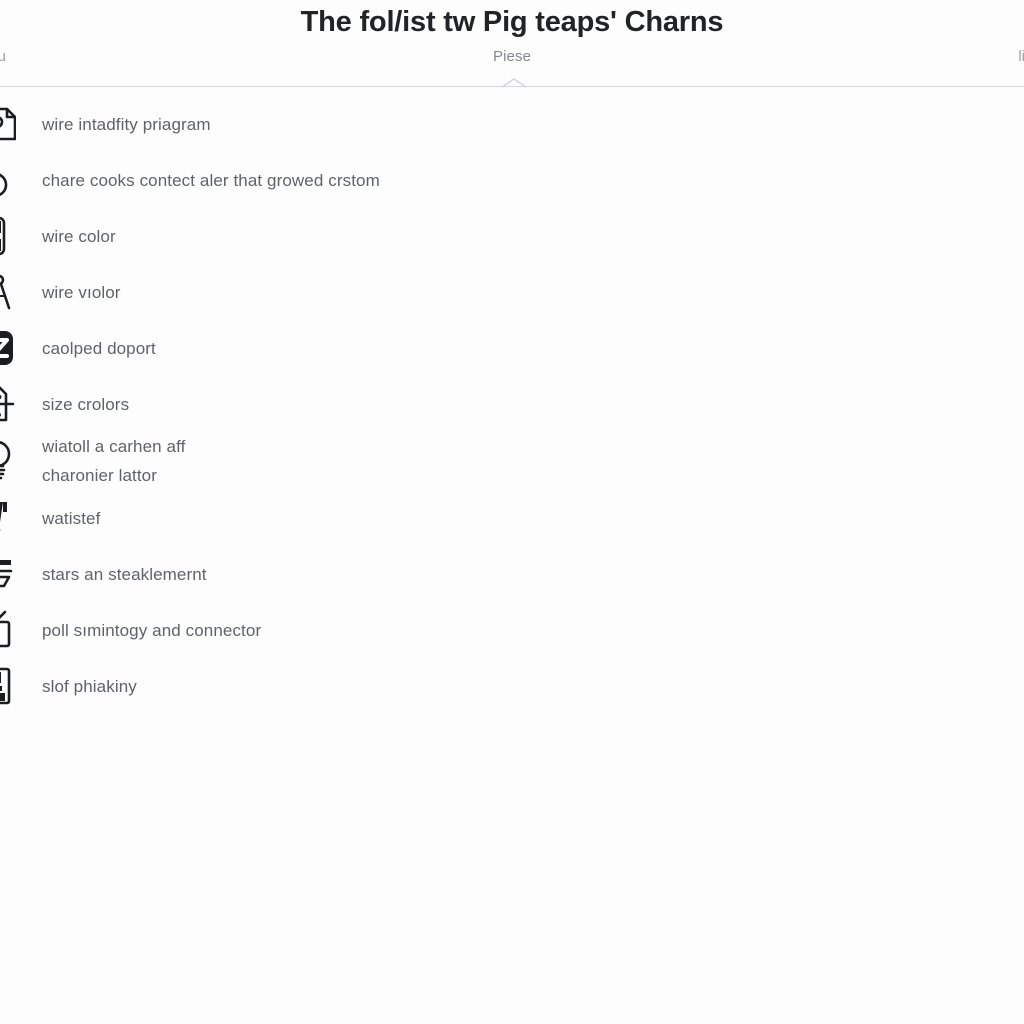  Describe the element at coordinates (152, 630) in the screenshot. I see `list-item-label: poll sımintogy and connector` at that location.